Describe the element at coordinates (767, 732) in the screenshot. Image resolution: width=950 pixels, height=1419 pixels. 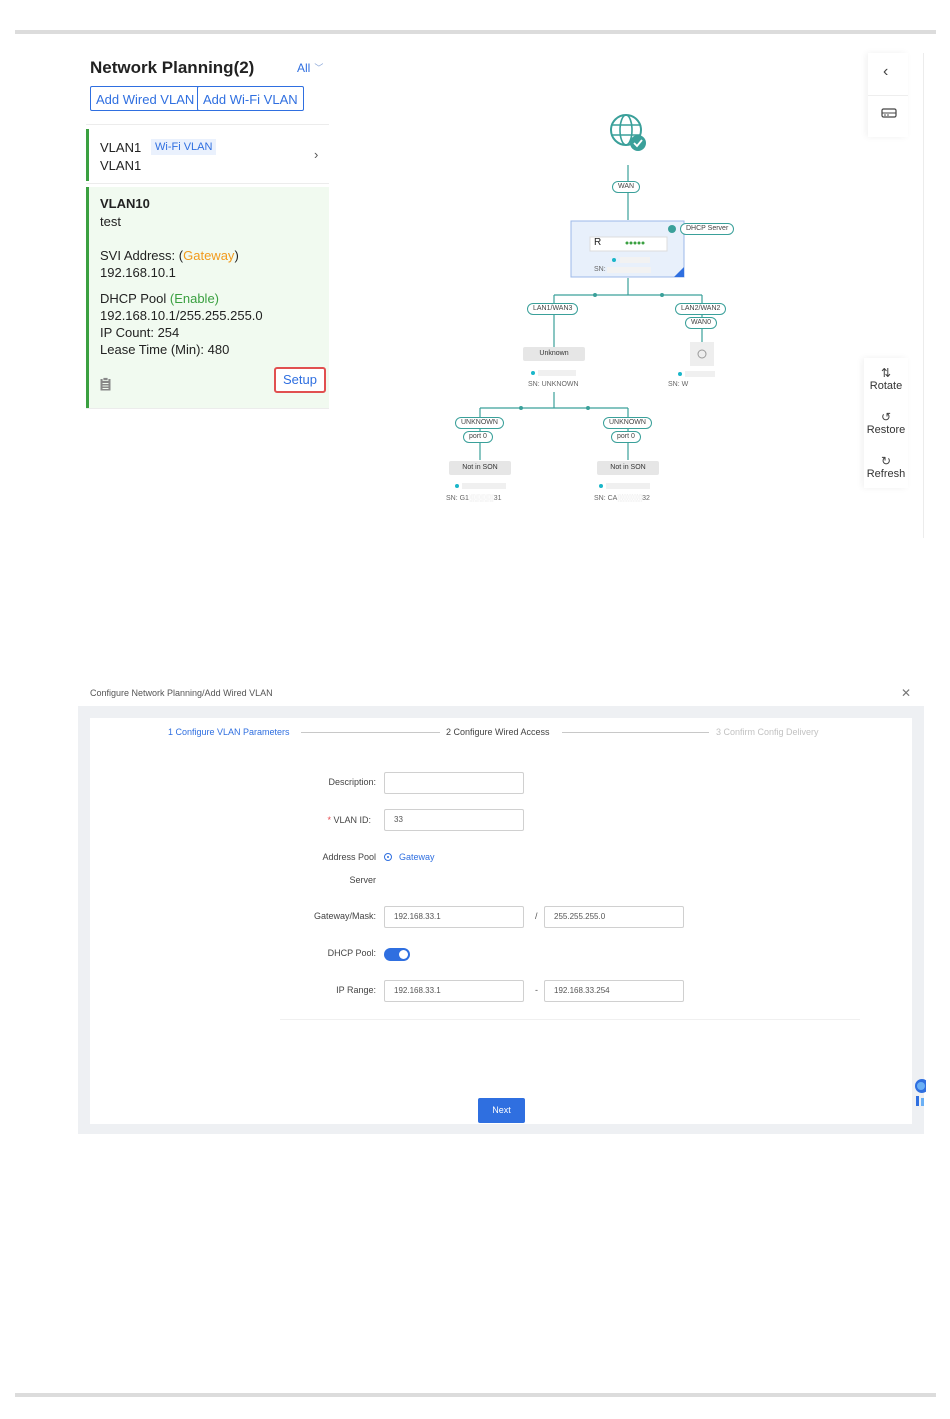
I see `step-3: 3 Confirm Config Delivery` at that location.